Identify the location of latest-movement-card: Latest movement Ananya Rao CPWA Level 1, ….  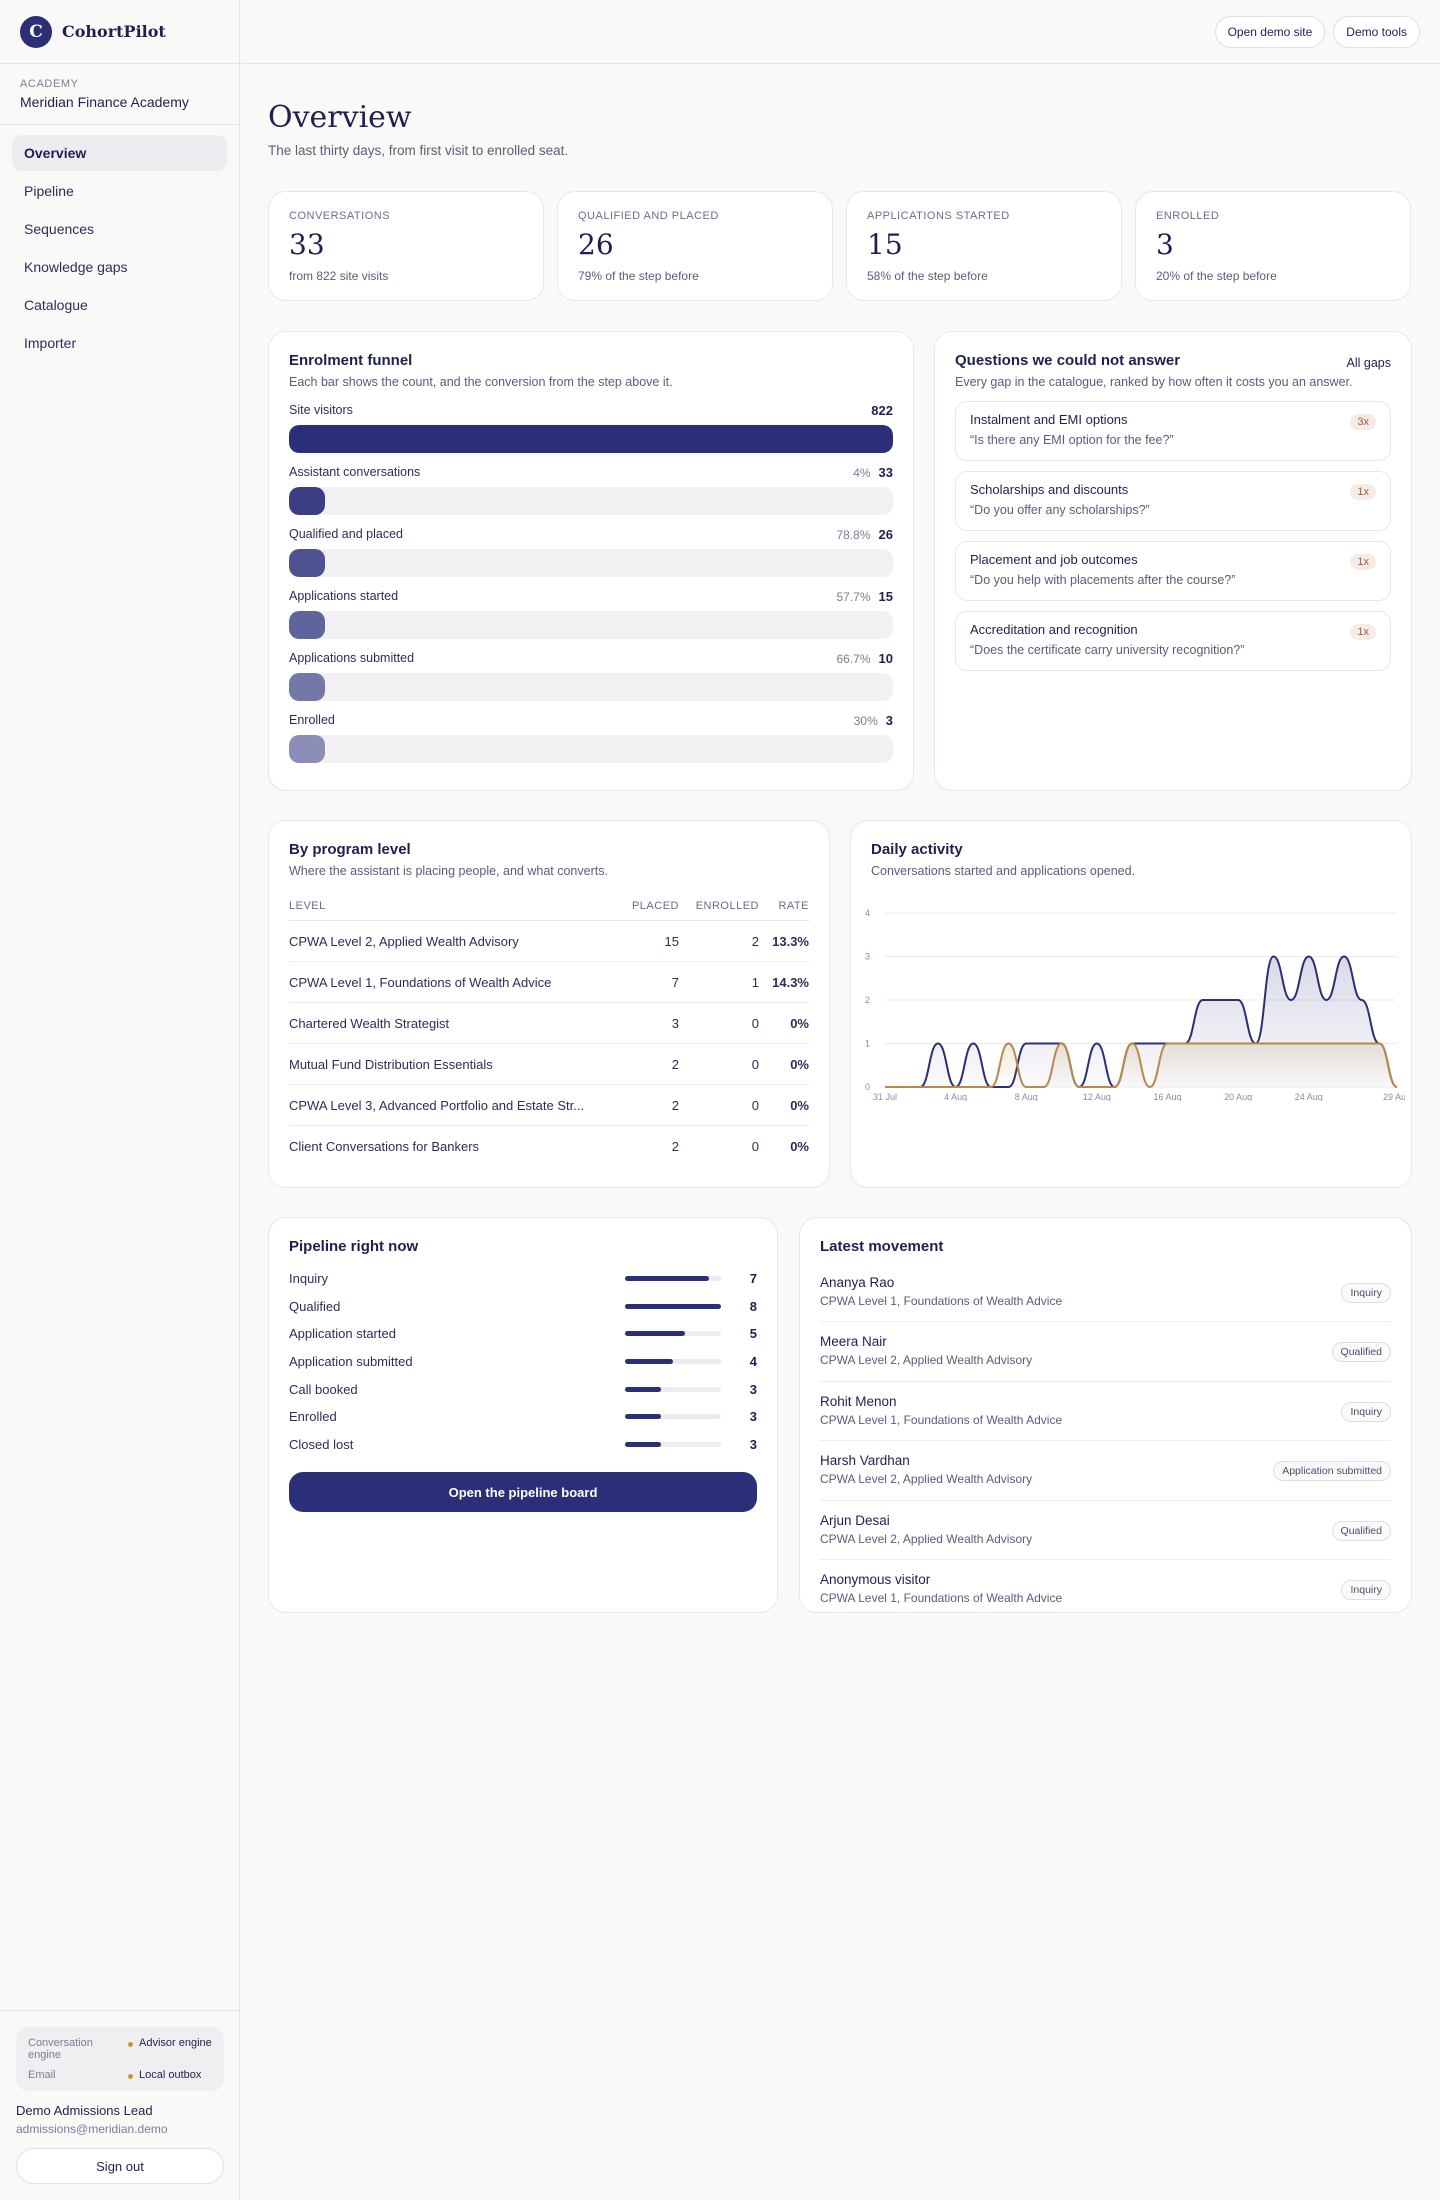
(1105, 1415).